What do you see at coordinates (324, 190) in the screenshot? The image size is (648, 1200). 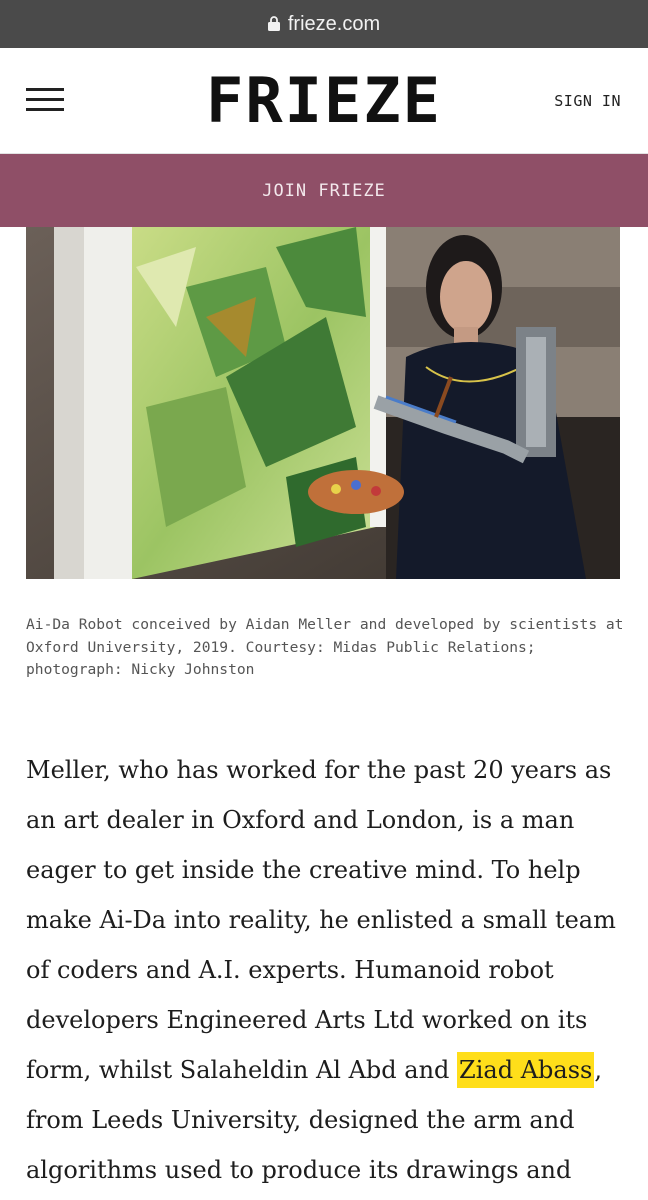 I see `join-frieze-banner: JOIN FRIEZE` at bounding box center [324, 190].